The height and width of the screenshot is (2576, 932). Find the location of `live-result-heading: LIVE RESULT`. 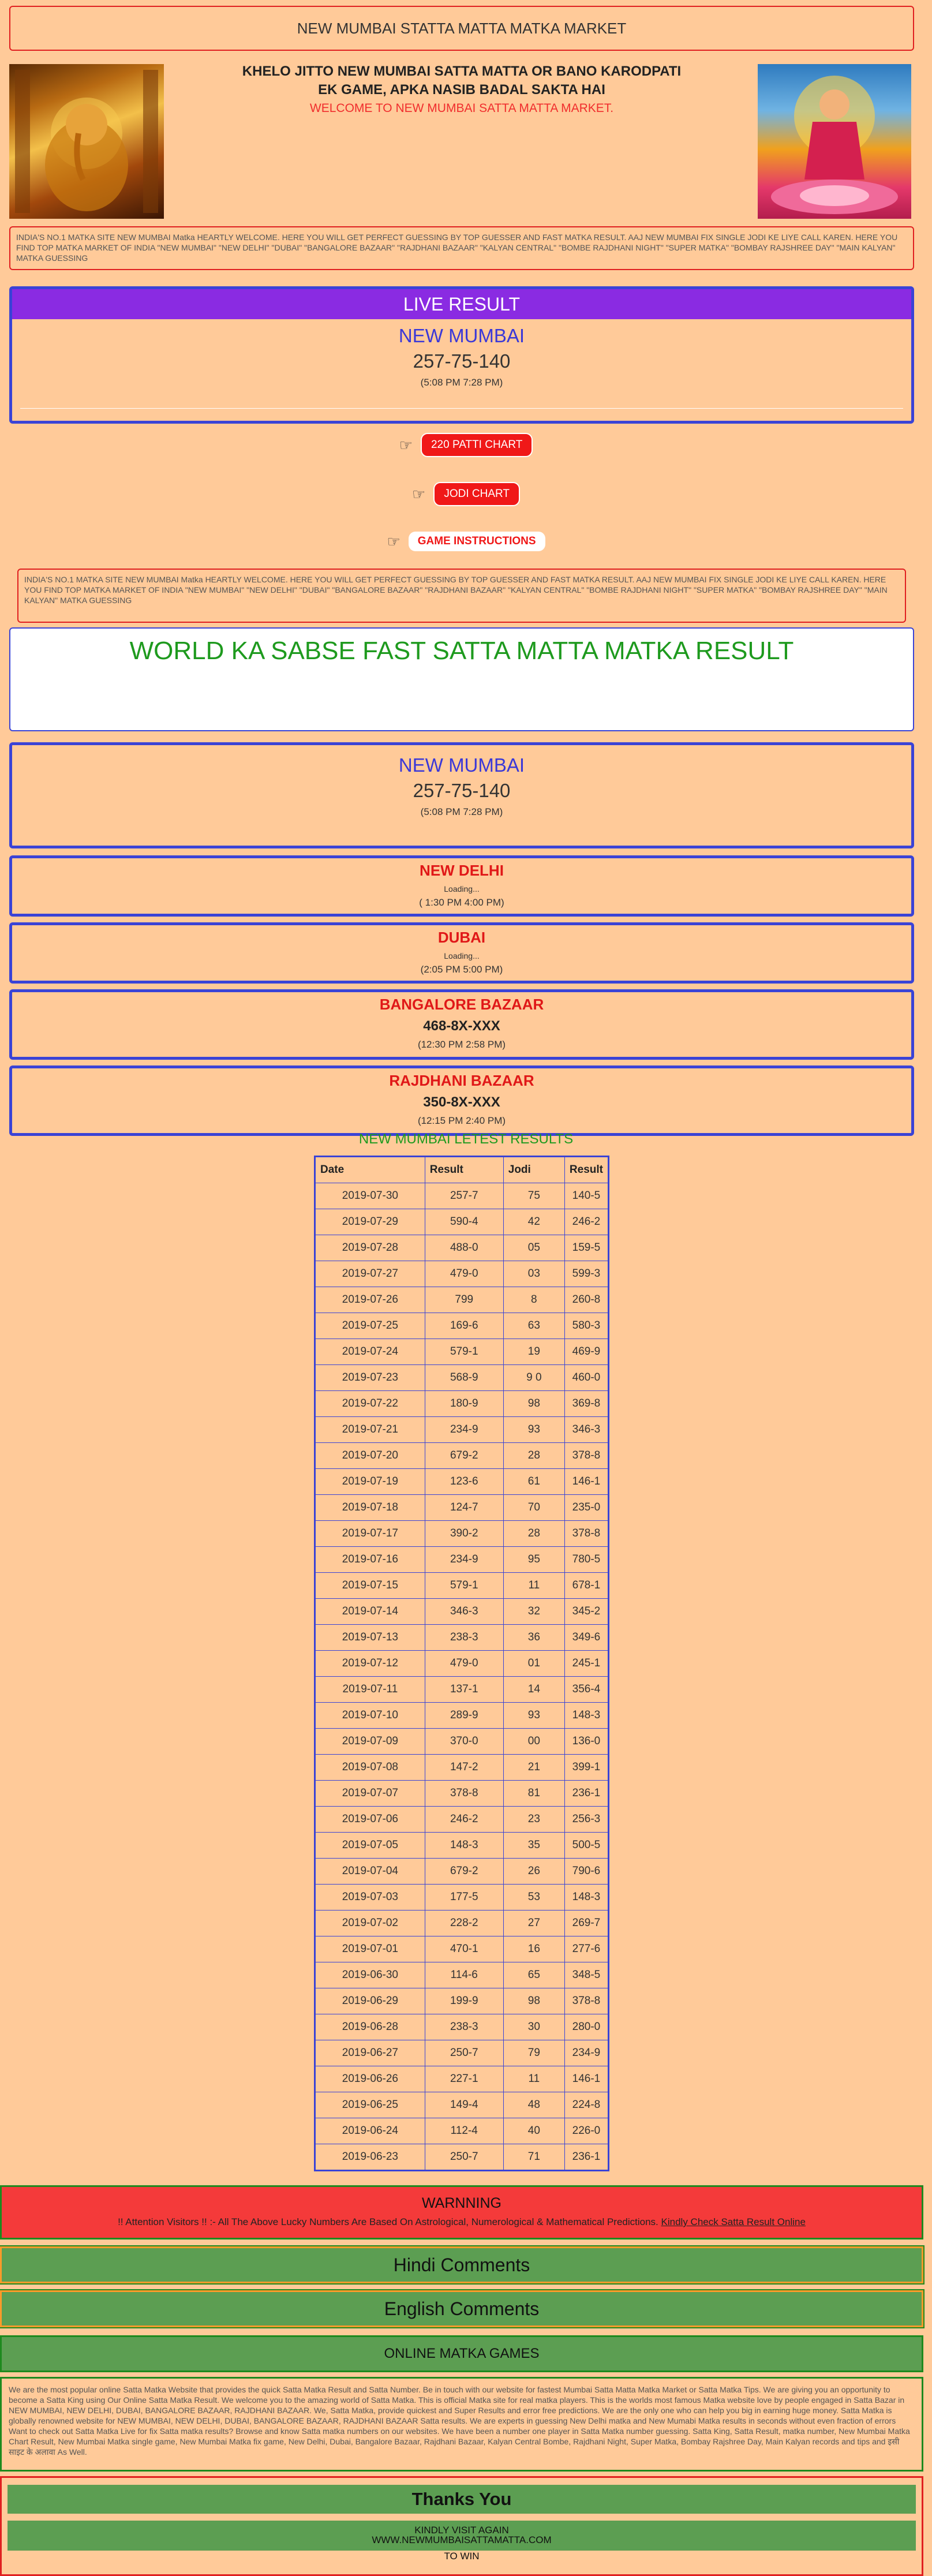

live-result-heading: LIVE RESULT is located at coordinates (462, 304).